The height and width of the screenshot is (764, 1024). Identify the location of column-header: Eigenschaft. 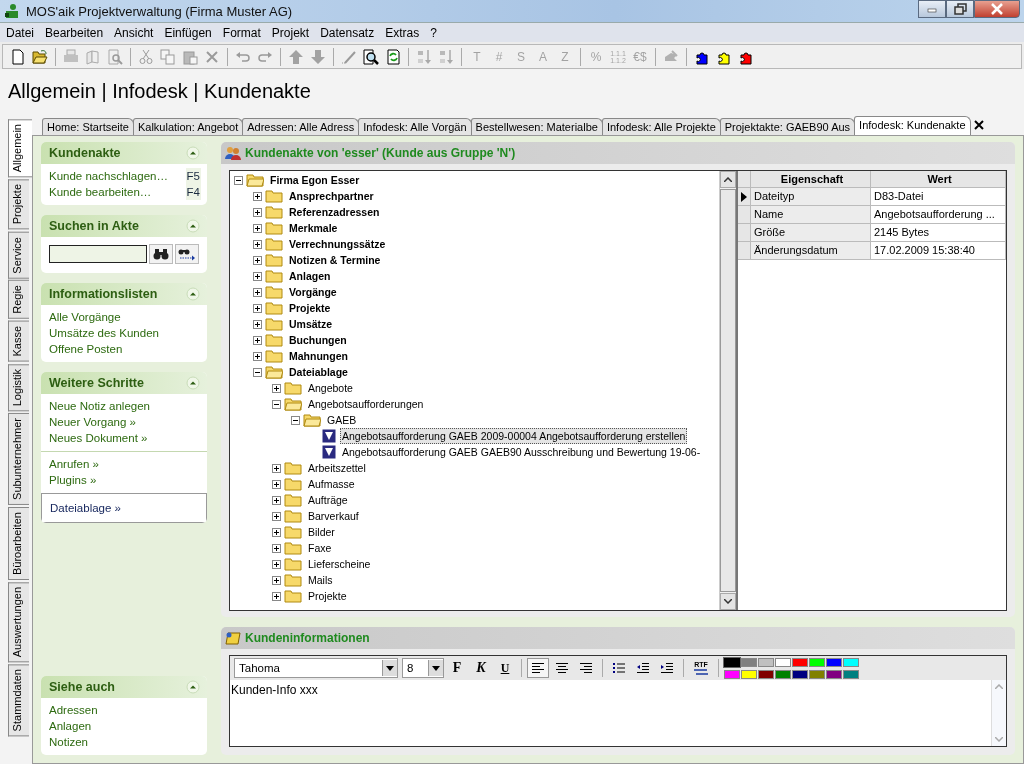
(811, 179).